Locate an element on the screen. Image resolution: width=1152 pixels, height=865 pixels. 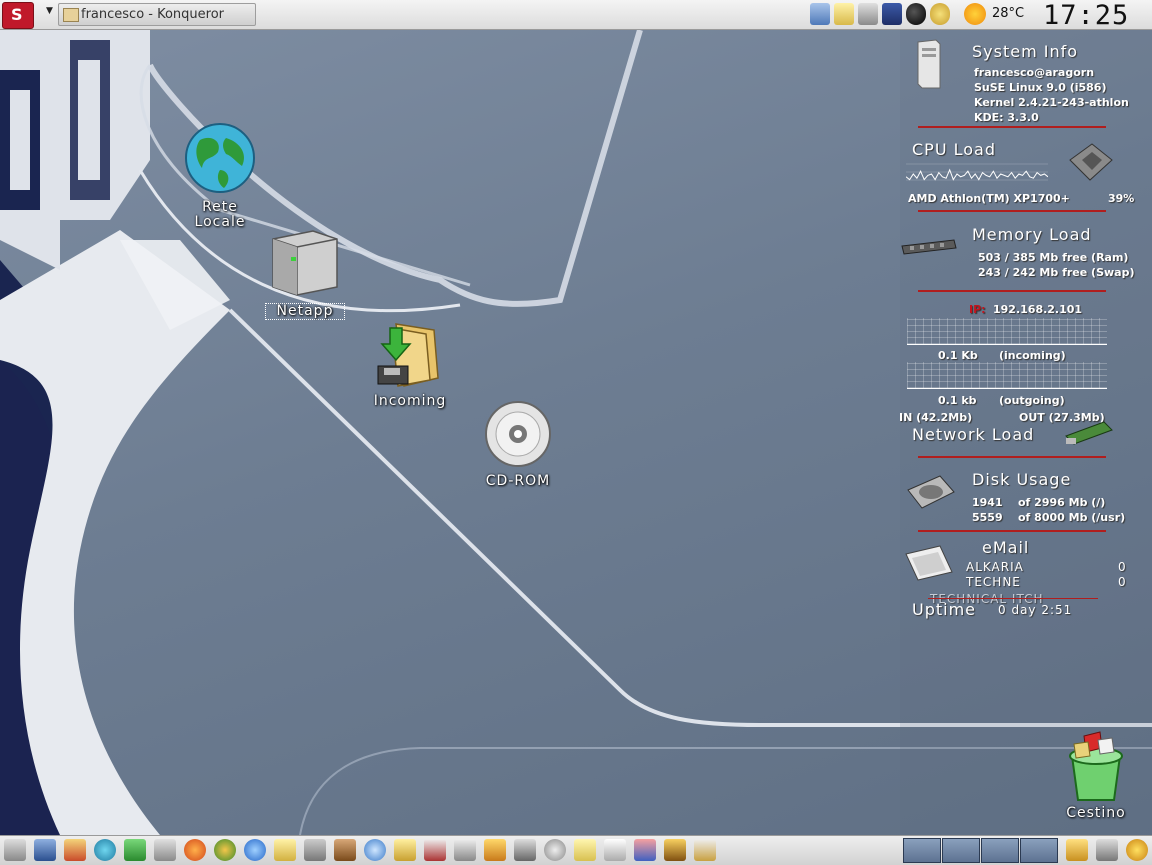
desktop-pager is located at coordinates (981, 850).